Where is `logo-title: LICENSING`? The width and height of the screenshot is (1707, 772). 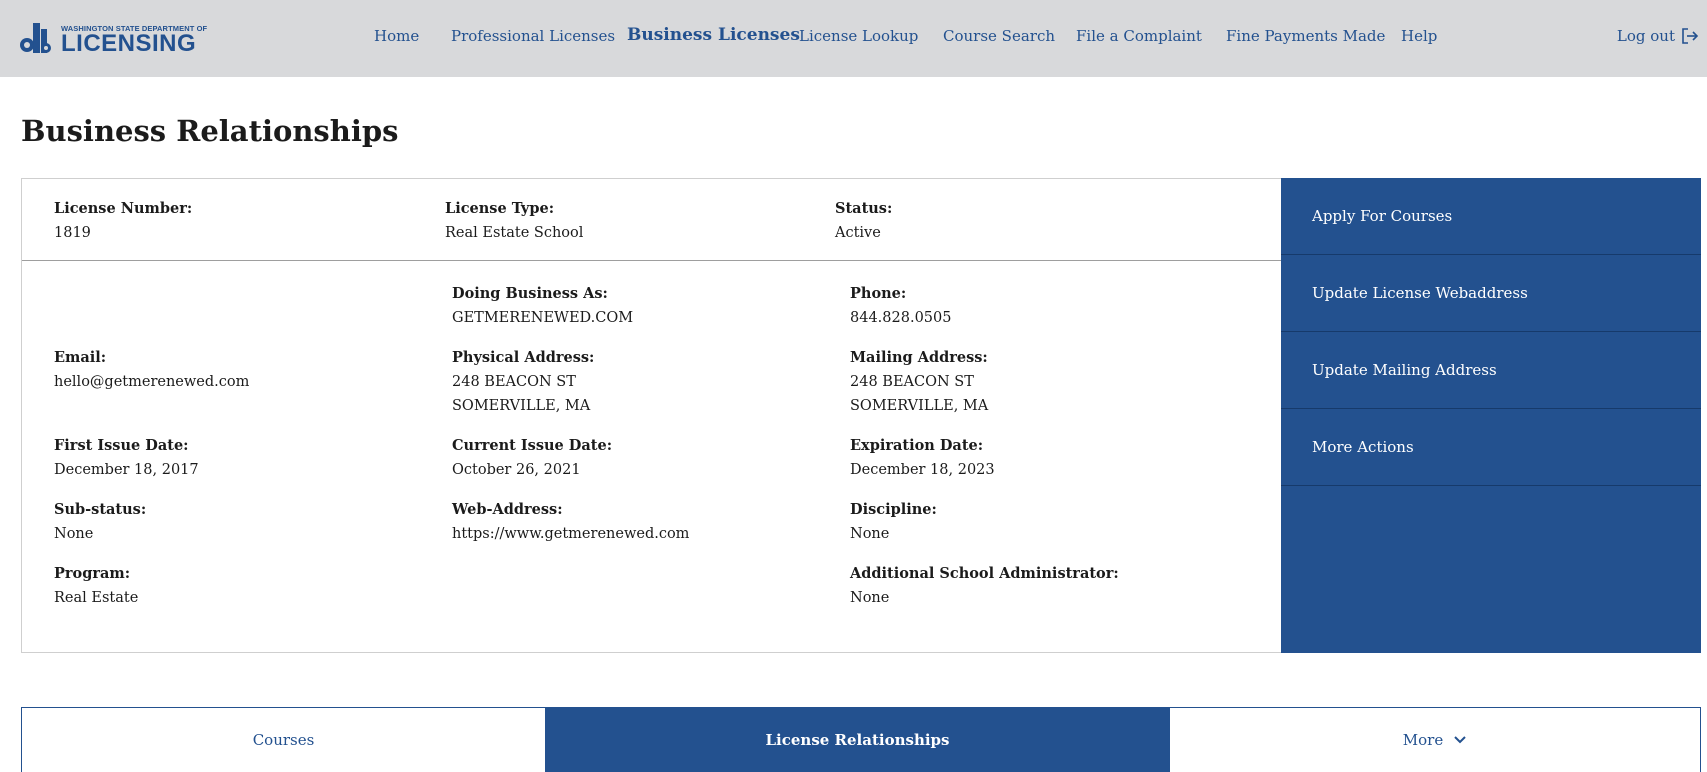 logo-title: LICENSING is located at coordinates (129, 43).